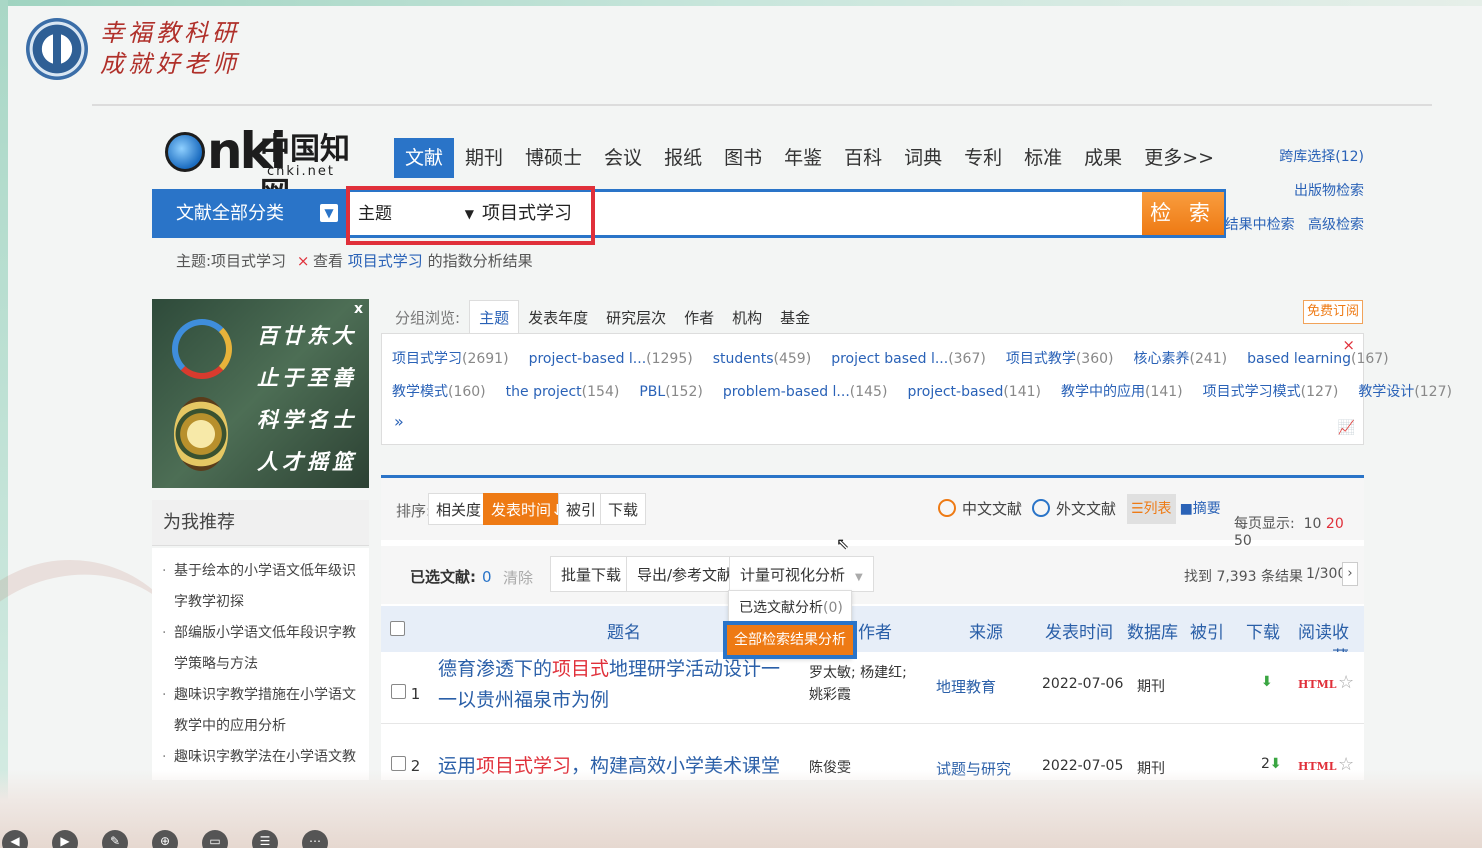 This screenshot has height=848, width=1482. I want to click on topic-count: (459), so click(792, 359).